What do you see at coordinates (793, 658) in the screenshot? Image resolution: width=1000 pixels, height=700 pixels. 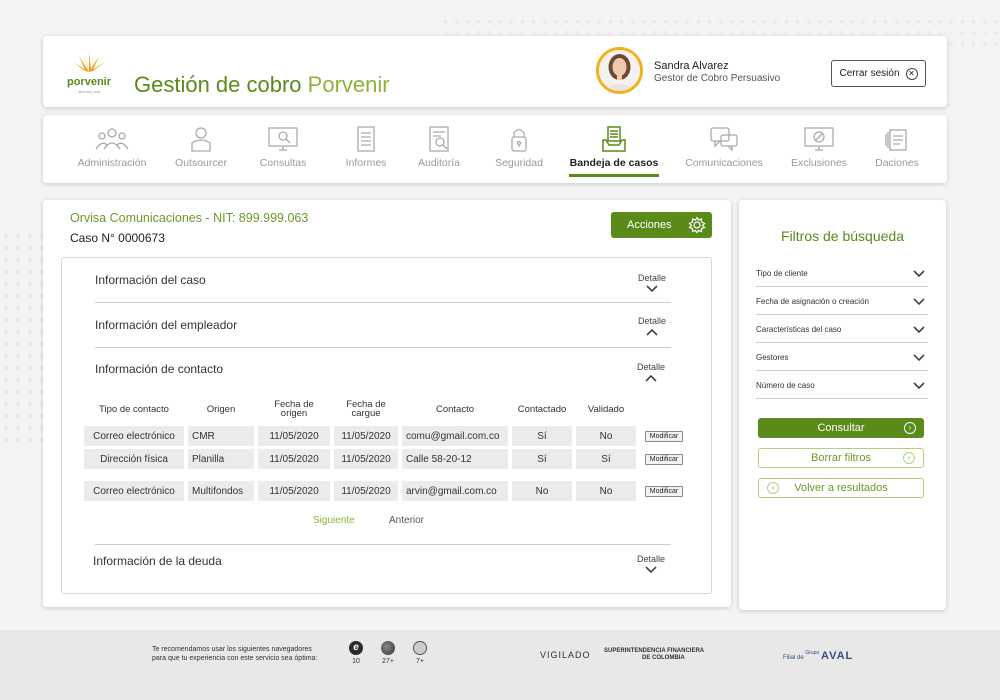 I see `aval-prefix: Filial de` at bounding box center [793, 658].